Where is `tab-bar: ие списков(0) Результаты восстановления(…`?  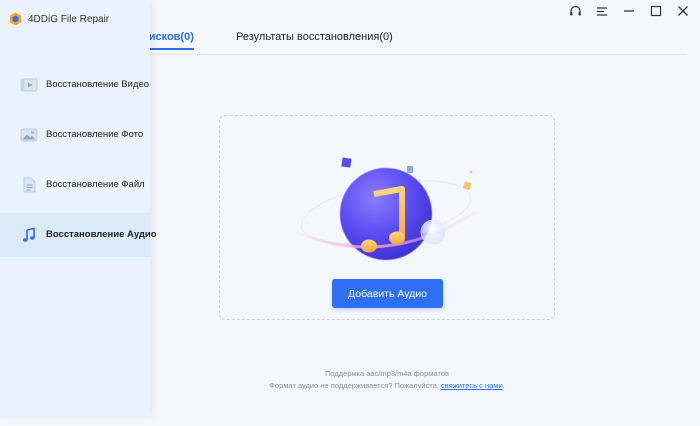 tab-bar: ие списков(0) Результаты восстановления(… is located at coordinates (403, 41).